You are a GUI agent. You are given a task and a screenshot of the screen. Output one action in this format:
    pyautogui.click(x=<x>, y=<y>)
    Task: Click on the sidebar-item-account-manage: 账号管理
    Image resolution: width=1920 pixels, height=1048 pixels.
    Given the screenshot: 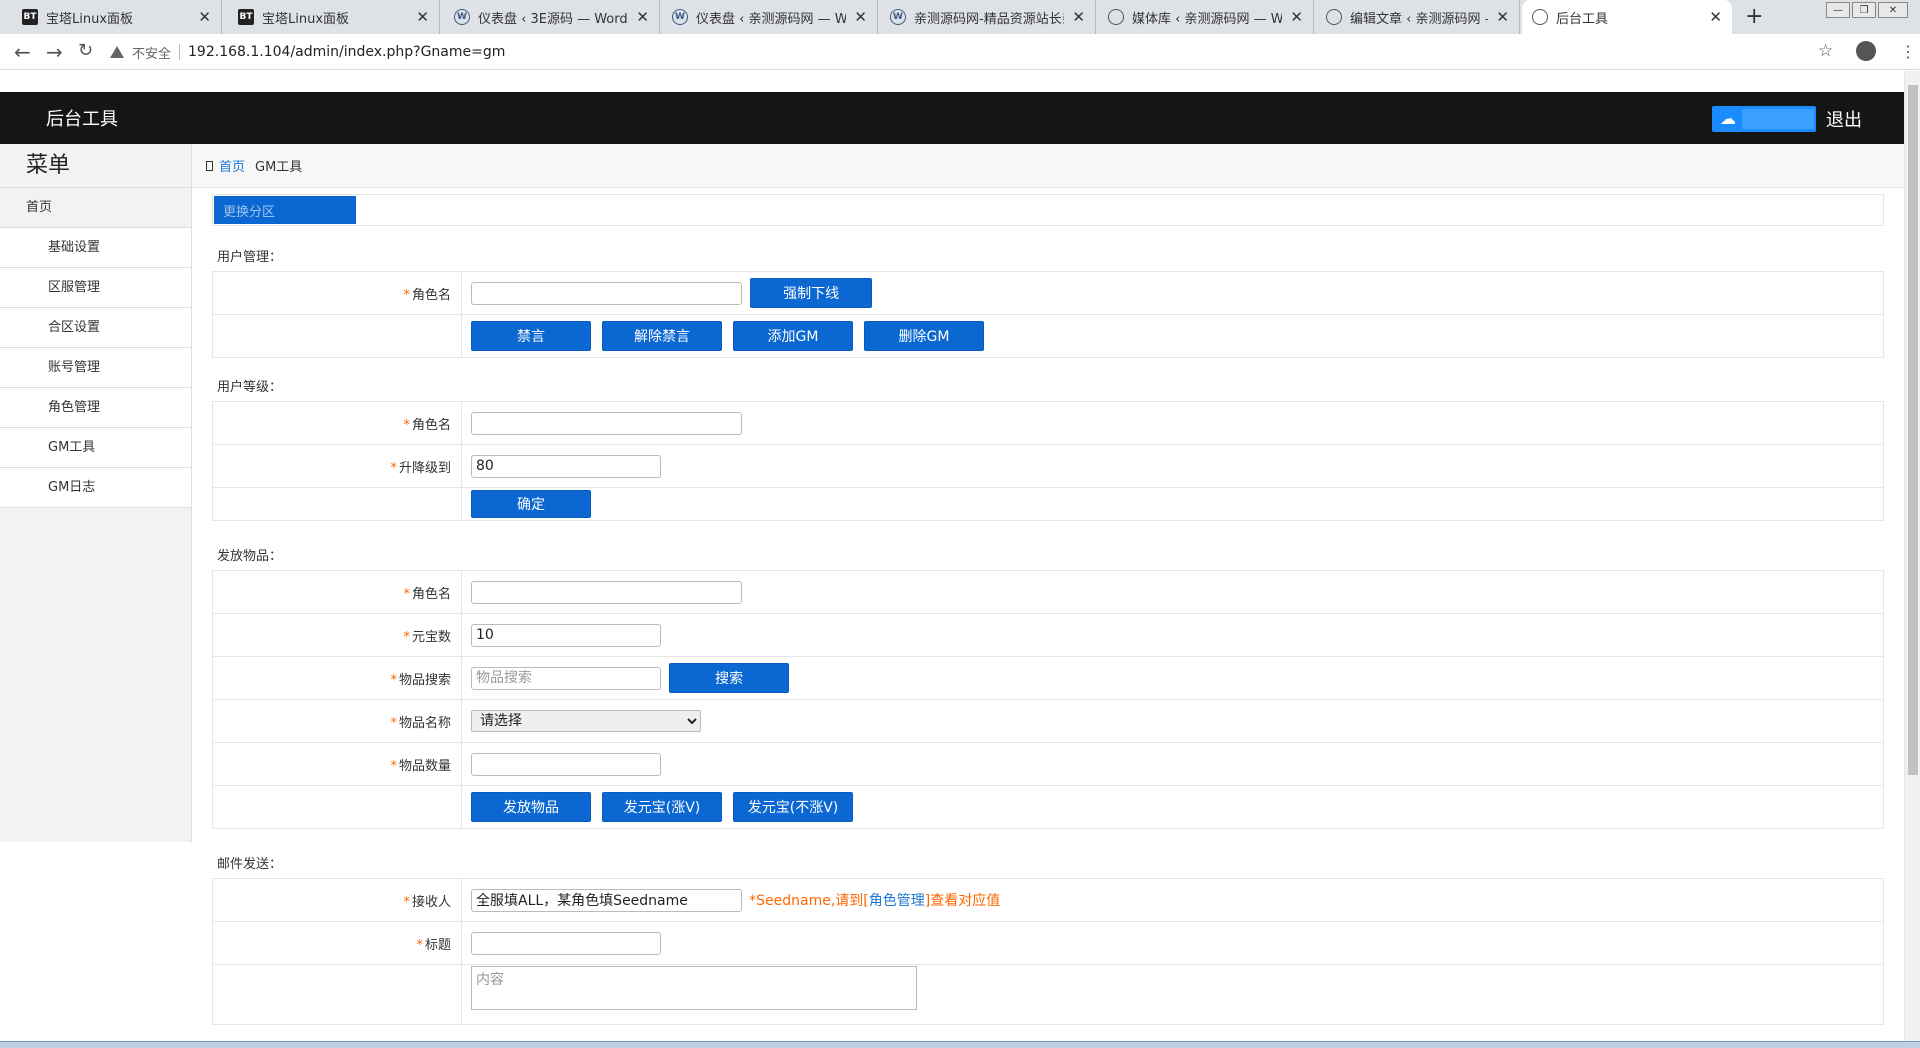 What is the action you would take?
    pyautogui.click(x=95, y=368)
    